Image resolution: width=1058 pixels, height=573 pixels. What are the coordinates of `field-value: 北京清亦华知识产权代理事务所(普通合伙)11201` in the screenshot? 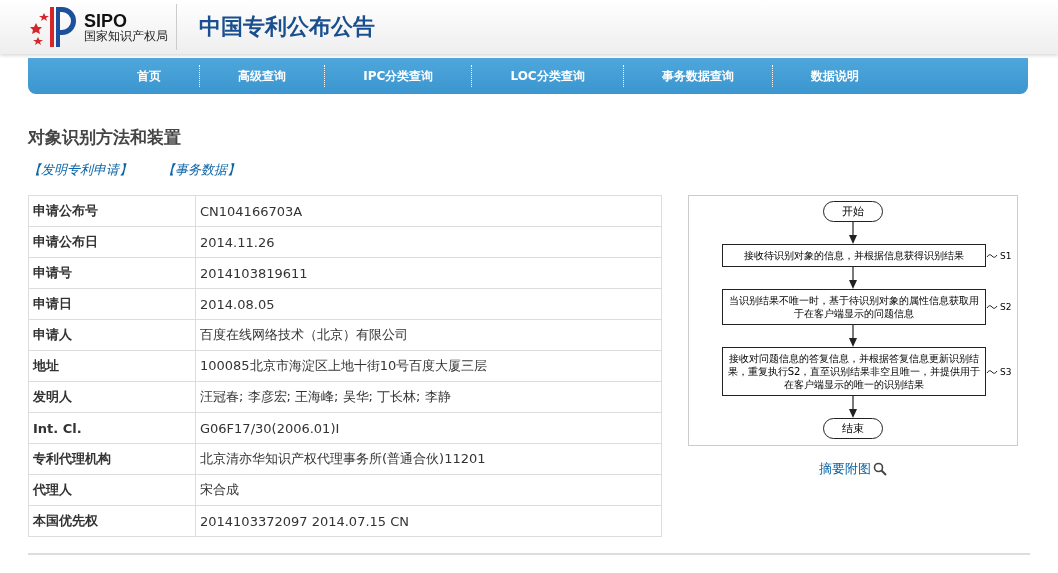 It's located at (428, 459).